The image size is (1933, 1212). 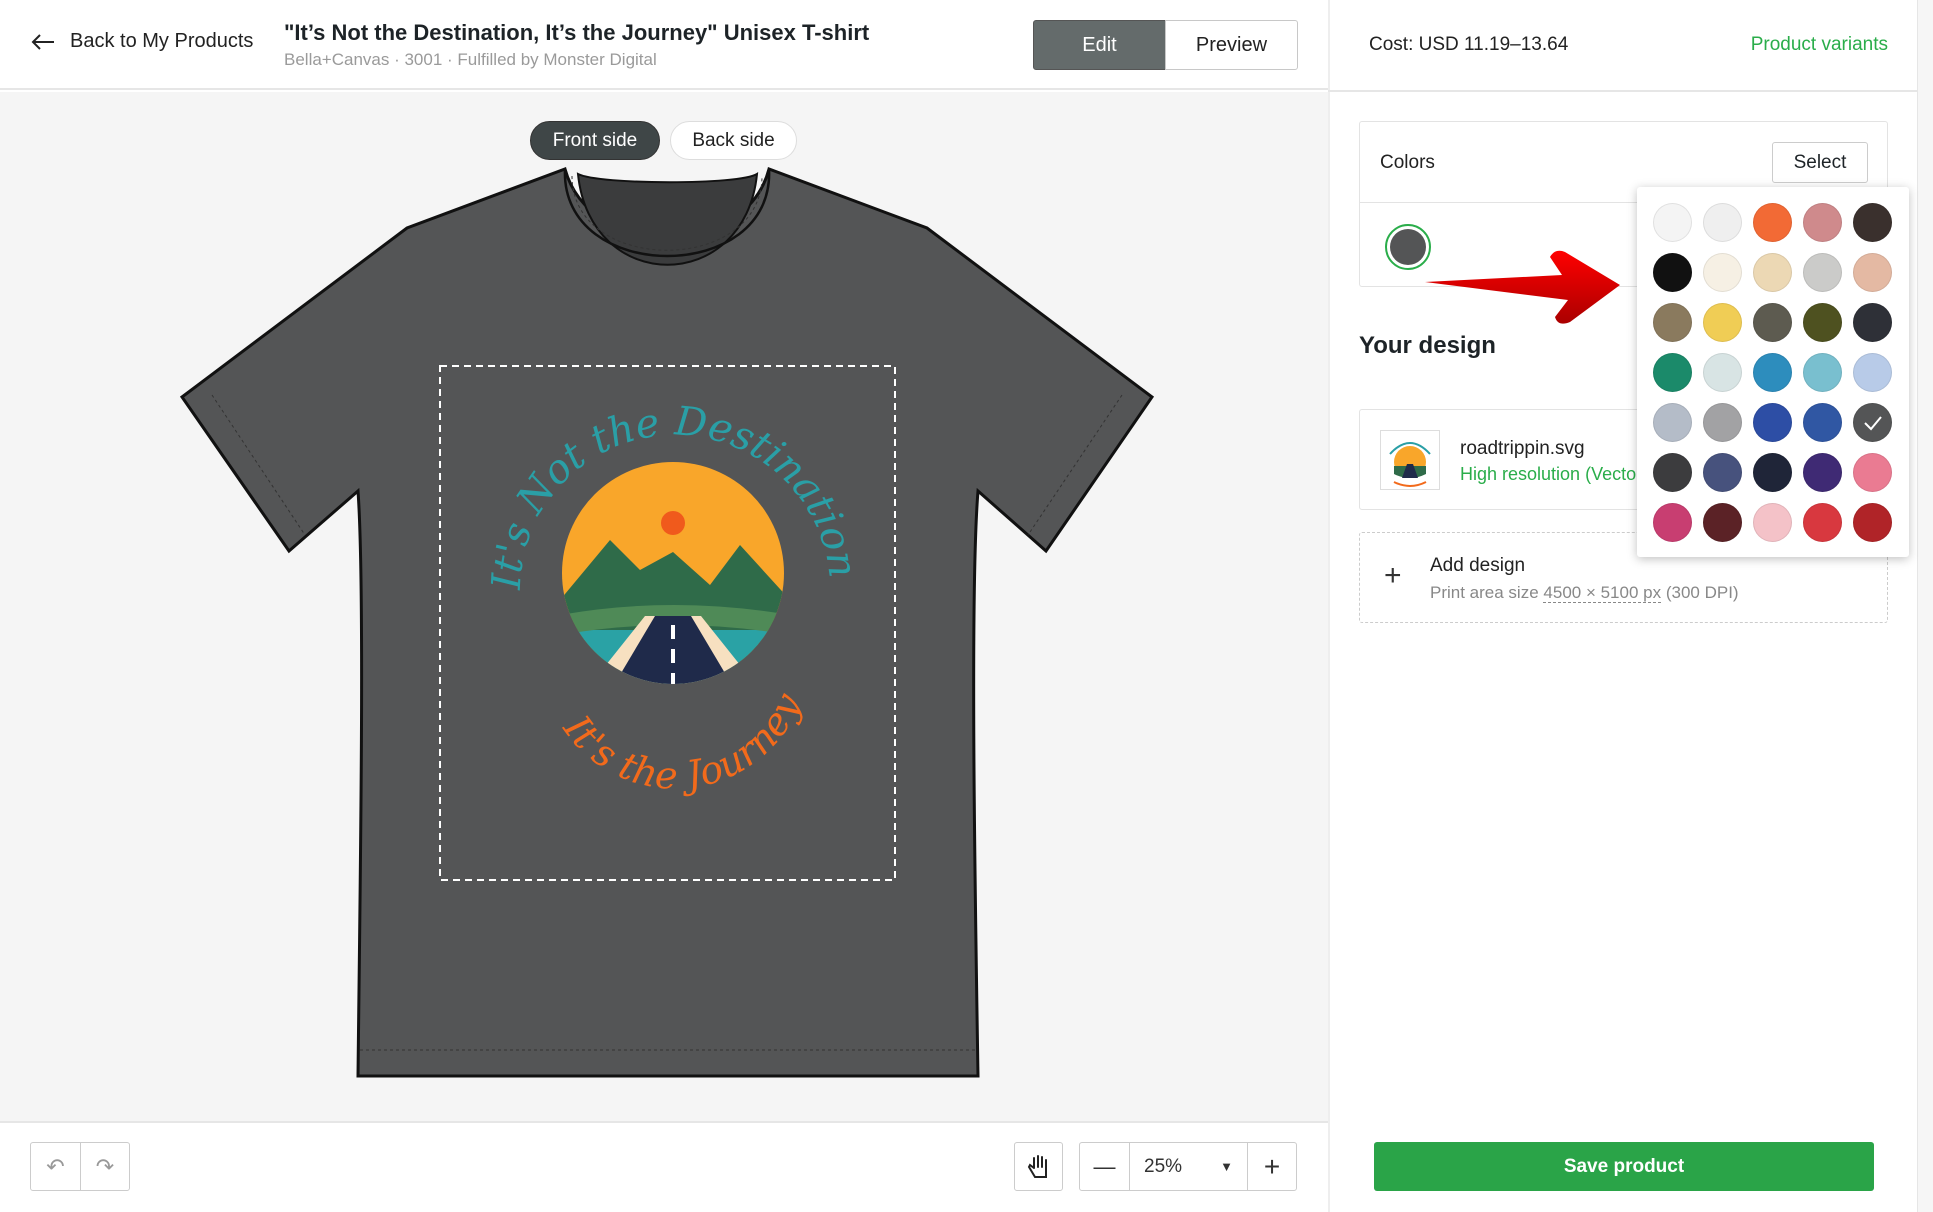 I want to click on zoom-out-button: —, so click(x=1104, y=1166).